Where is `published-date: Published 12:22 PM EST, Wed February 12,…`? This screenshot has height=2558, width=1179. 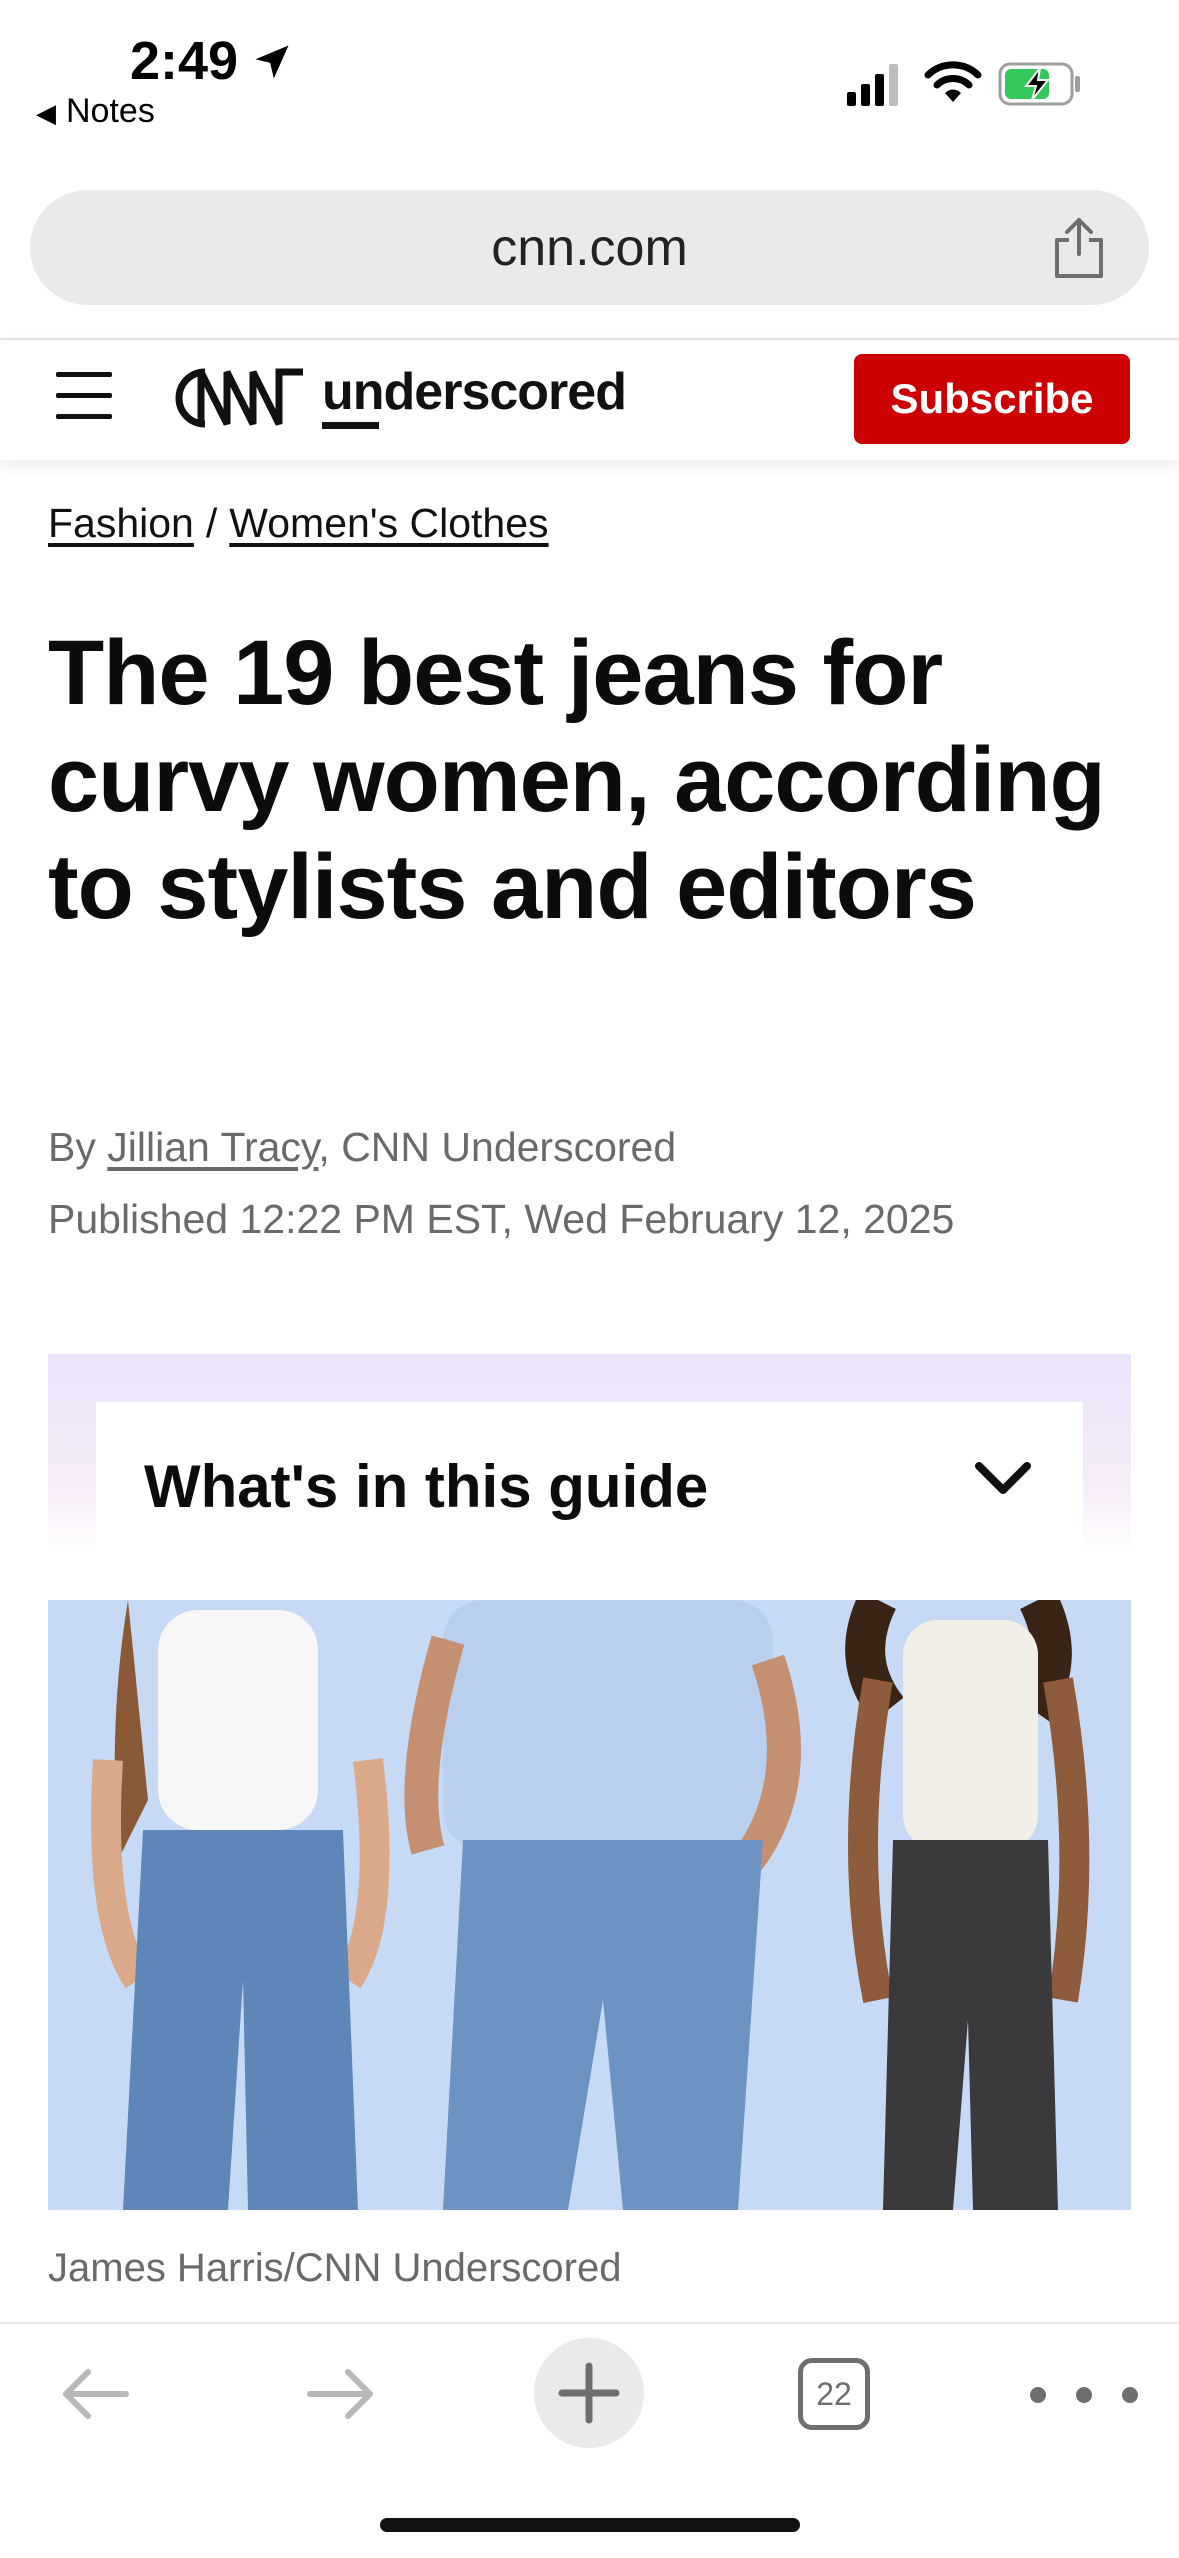 published-date: Published 12:22 PM EST, Wed February 12,… is located at coordinates (501, 1219).